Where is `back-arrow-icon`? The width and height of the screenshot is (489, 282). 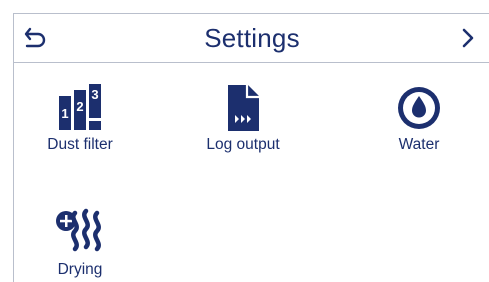 back-arrow-icon is located at coordinates (35, 37).